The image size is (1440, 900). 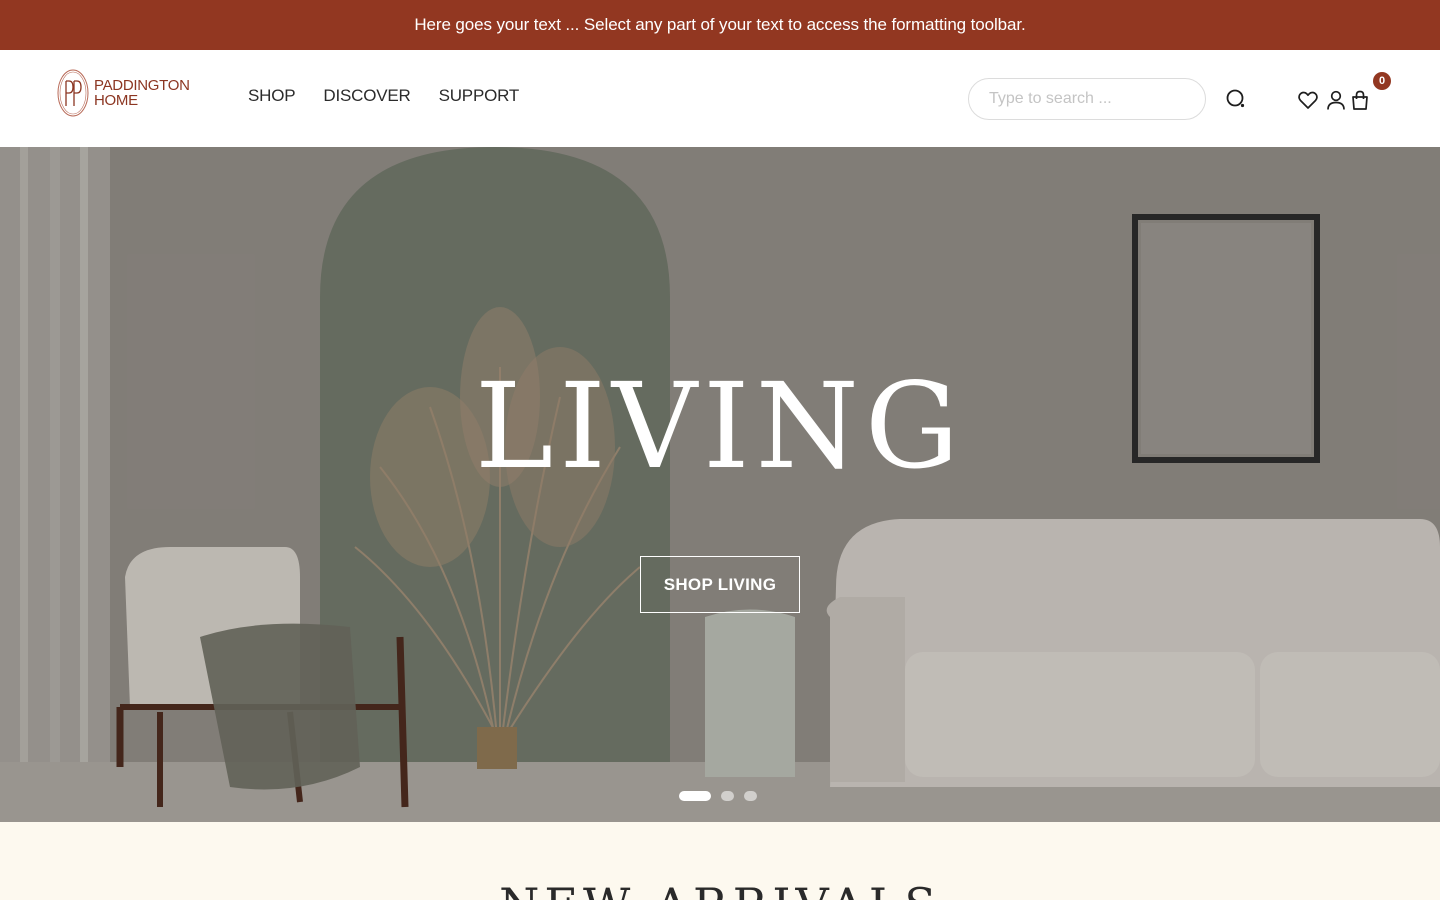 What do you see at coordinates (1382, 81) in the screenshot?
I see `cart-count-badge: 0` at bounding box center [1382, 81].